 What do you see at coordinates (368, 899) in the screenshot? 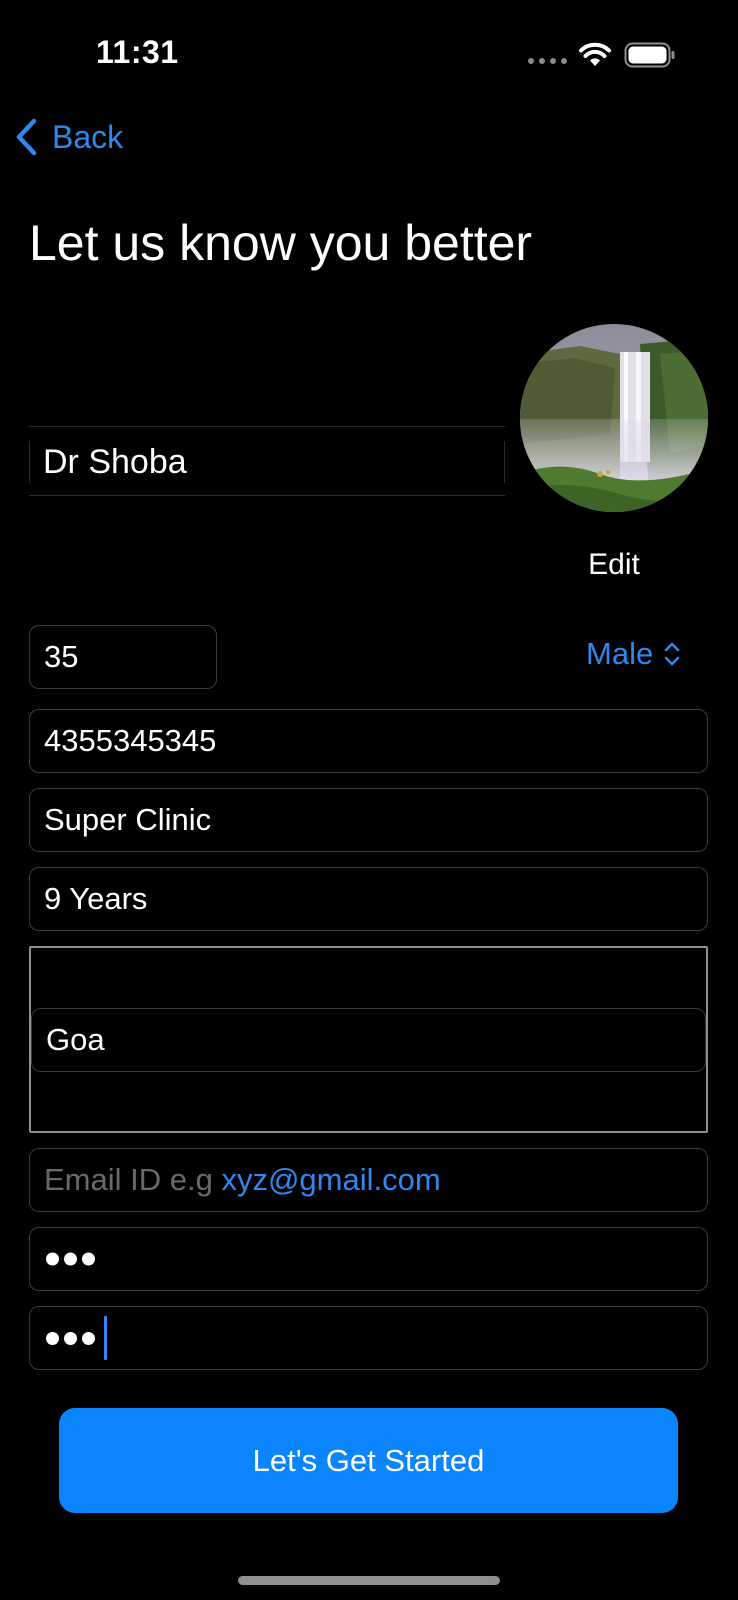
I see `experience-field: 9 Years` at bounding box center [368, 899].